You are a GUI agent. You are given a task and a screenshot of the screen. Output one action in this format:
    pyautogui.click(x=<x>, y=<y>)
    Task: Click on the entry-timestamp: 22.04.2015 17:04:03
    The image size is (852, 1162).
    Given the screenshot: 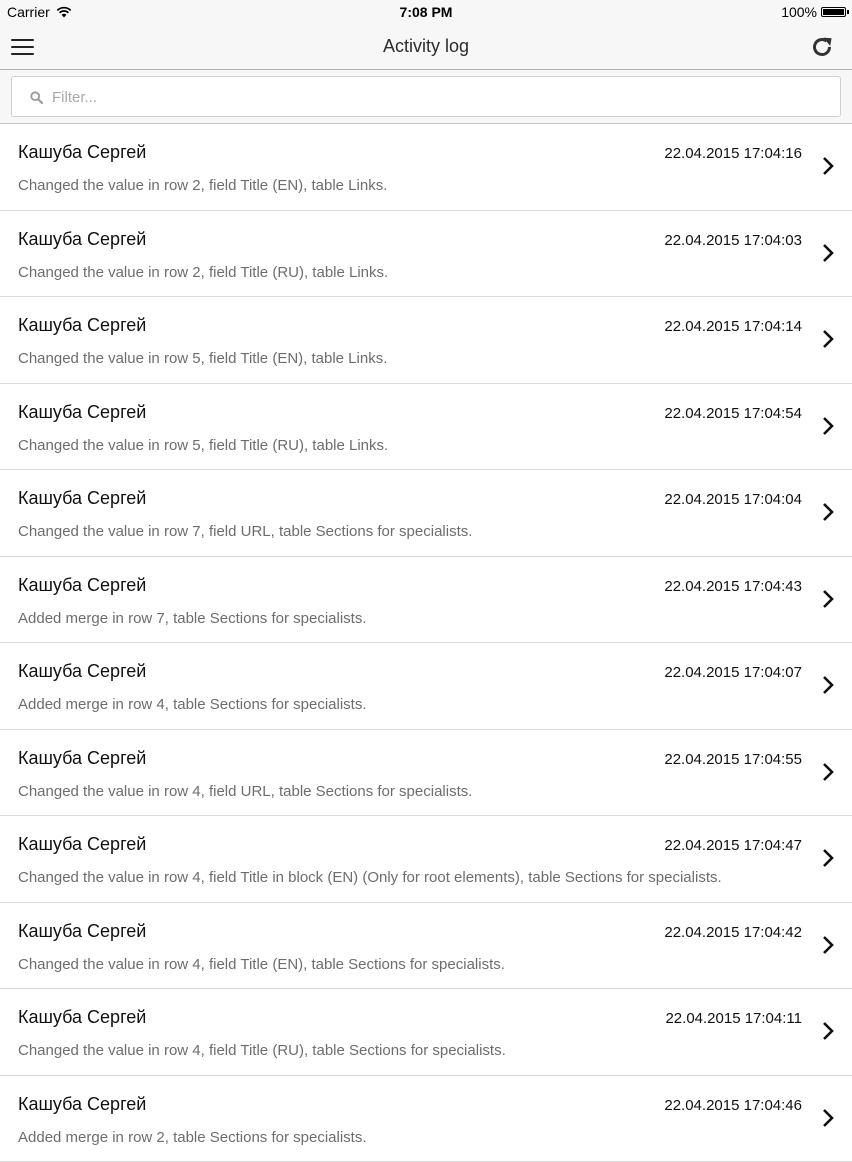 What is the action you would take?
    pyautogui.click(x=733, y=240)
    